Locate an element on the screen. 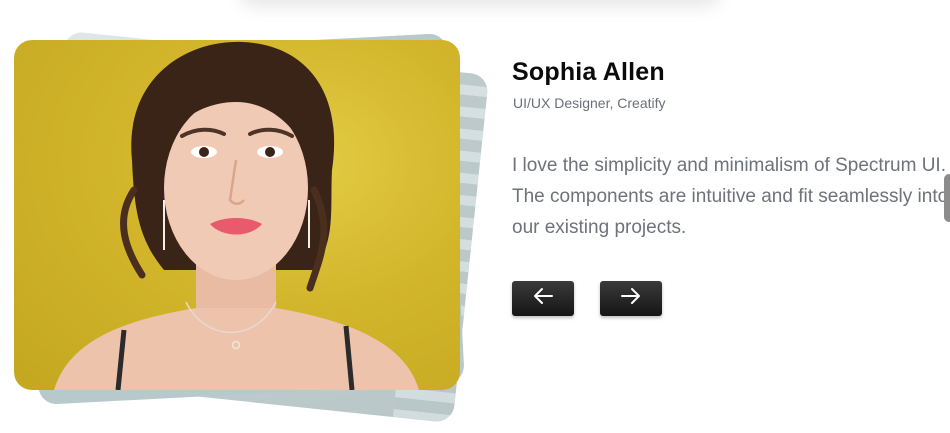 This screenshot has width=950, height=433. testimonial-author-name: Sophia Allen is located at coordinates (588, 72).